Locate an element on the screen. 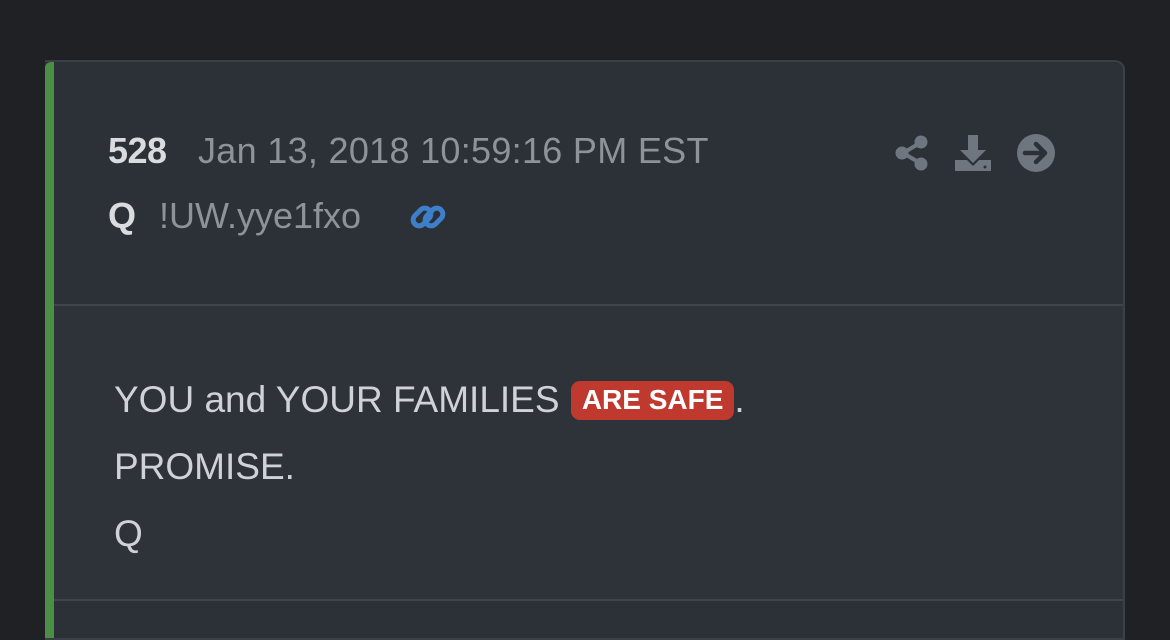 Image resolution: width=1170 pixels, height=640 pixels. highlight-badge: ARE SAFE is located at coordinates (652, 400).